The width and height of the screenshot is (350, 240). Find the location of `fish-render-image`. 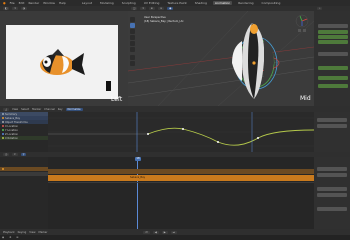

fish-render-image is located at coordinates (75, 70).